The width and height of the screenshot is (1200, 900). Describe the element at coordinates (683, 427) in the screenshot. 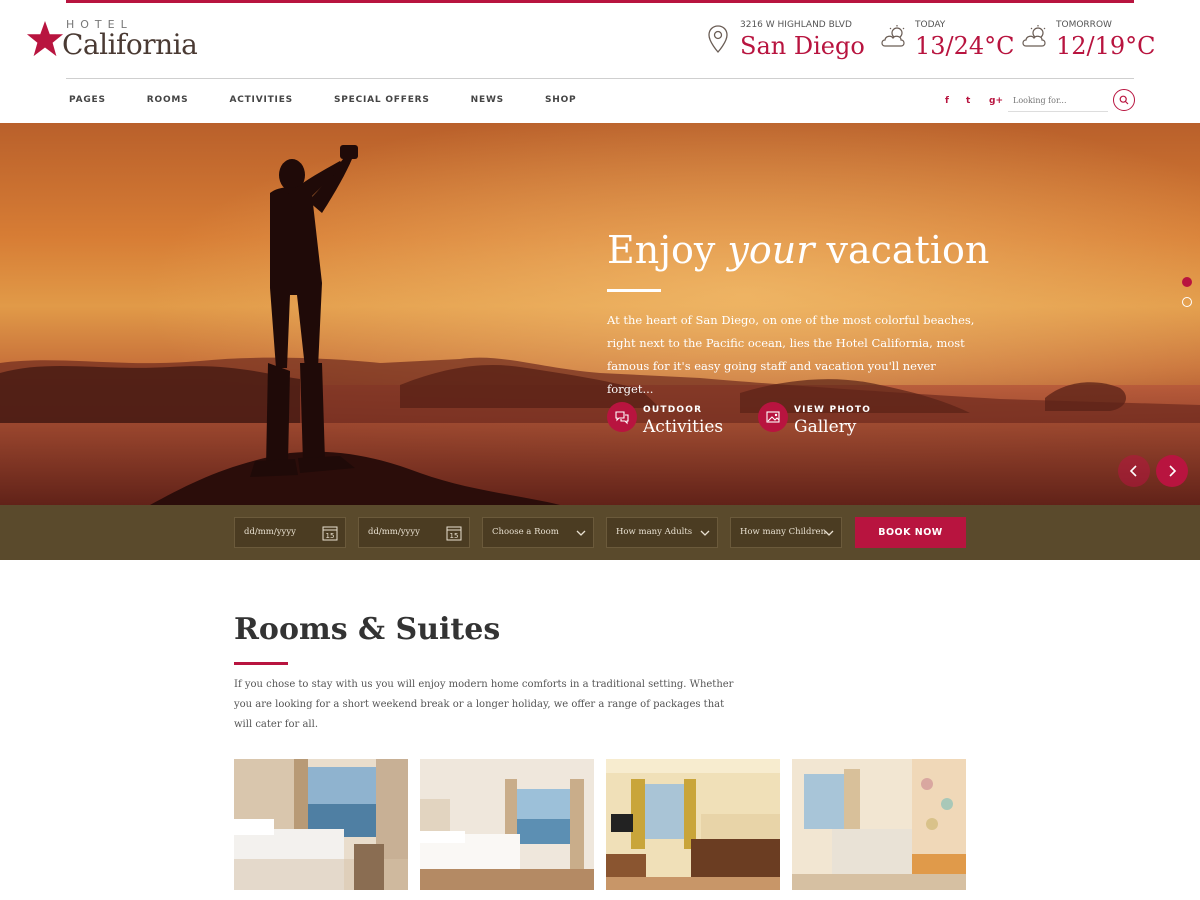

I see `activities-label: Activities` at that location.